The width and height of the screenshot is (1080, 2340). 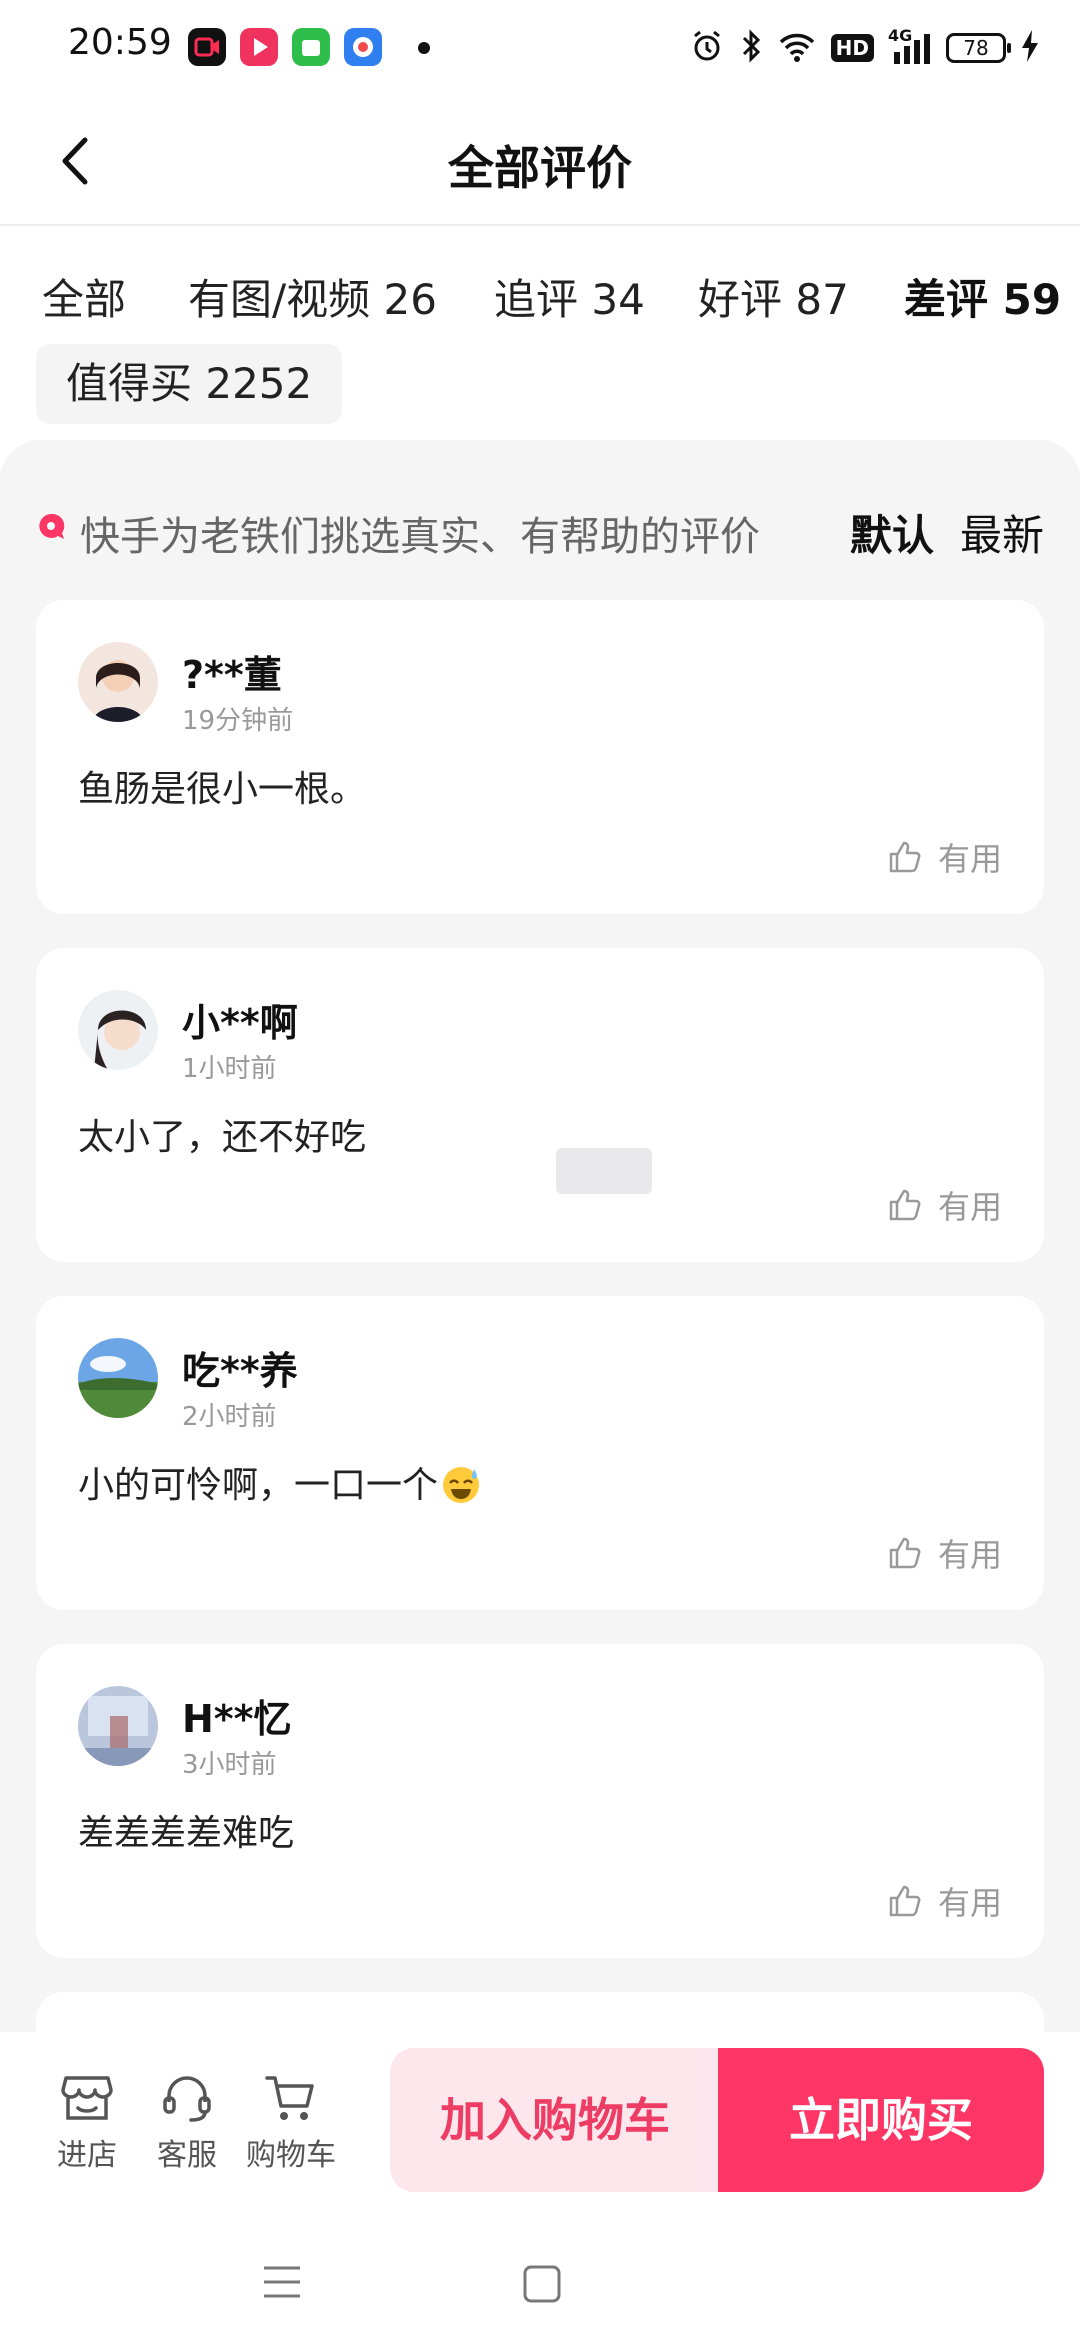 I want to click on home-button, so click(x=542, y=2286).